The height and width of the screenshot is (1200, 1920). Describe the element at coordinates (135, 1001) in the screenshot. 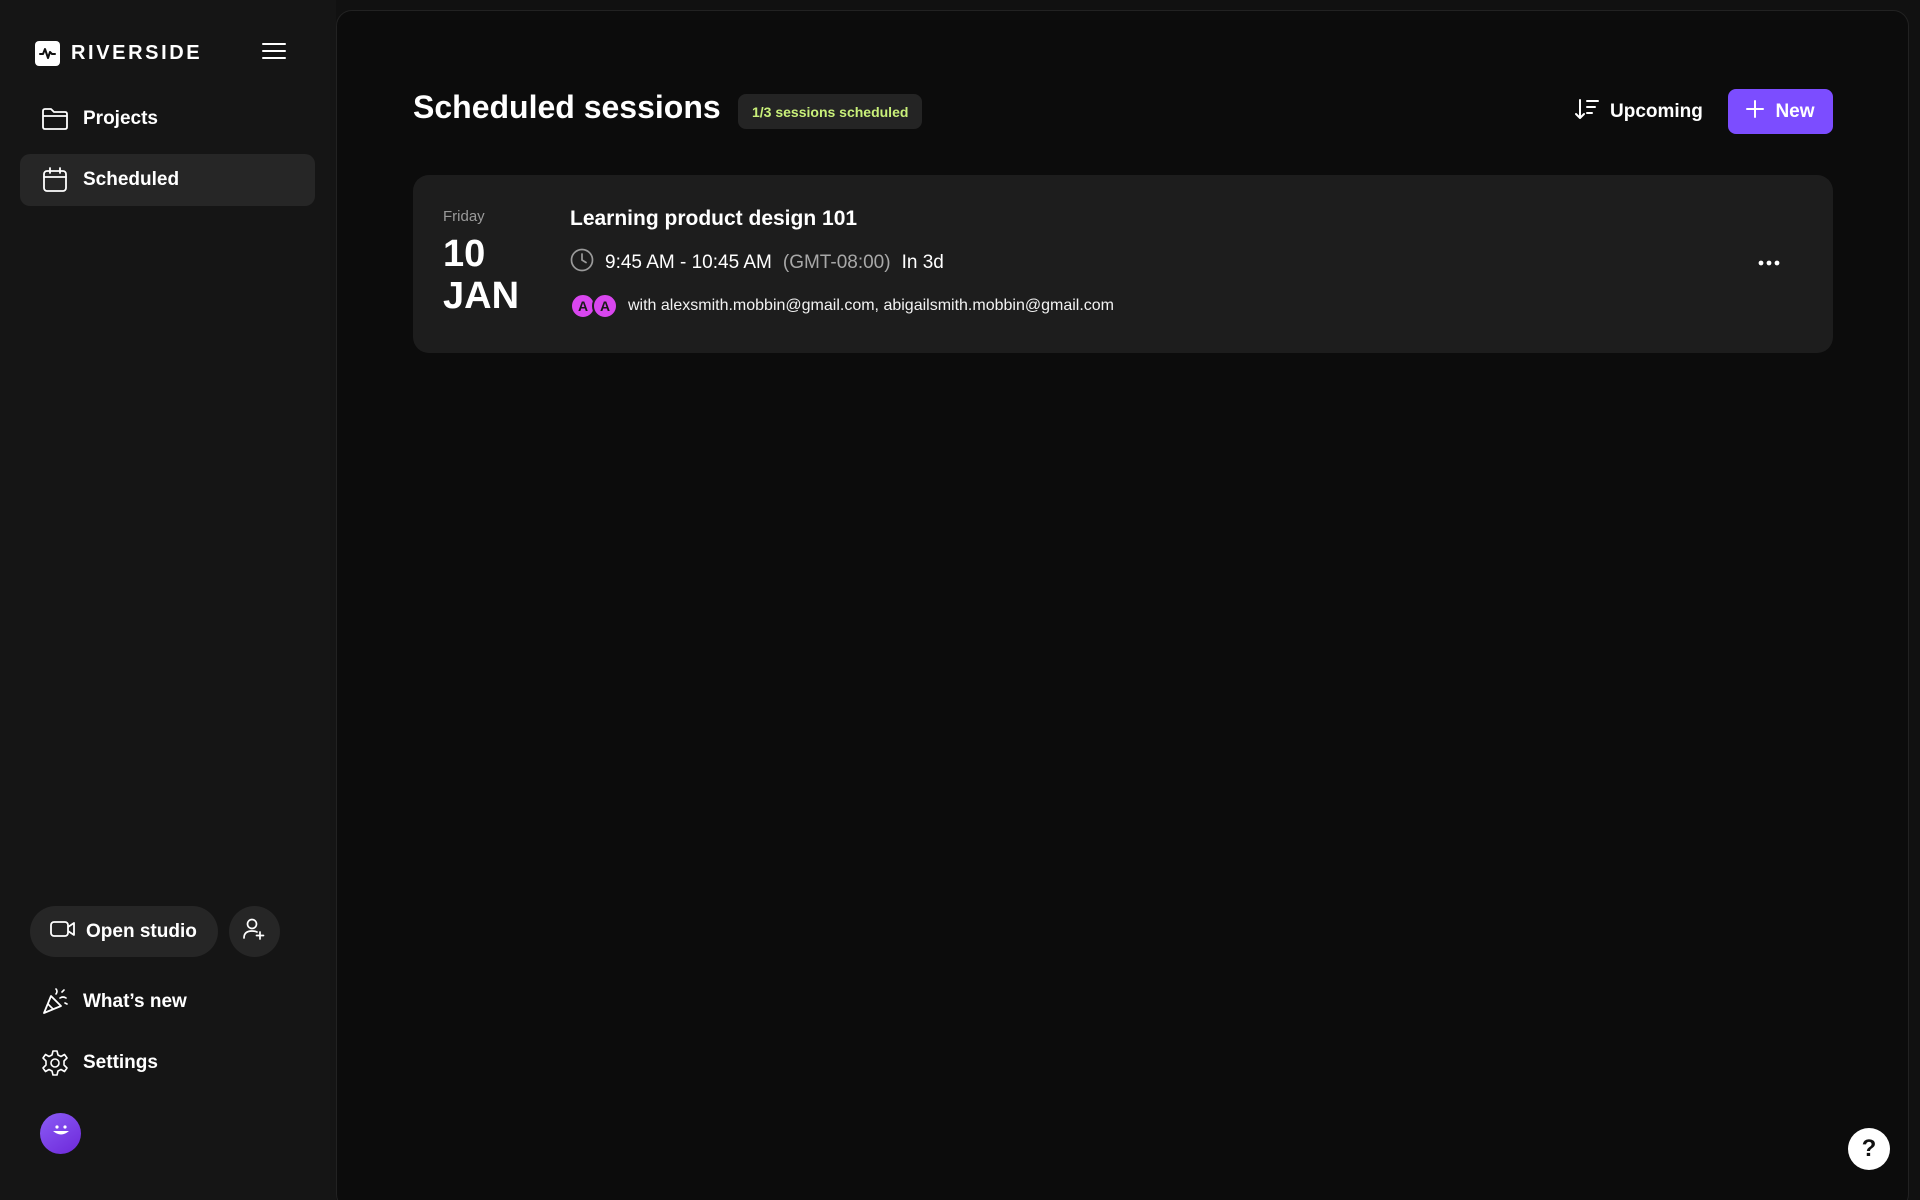

I see `sidebar-item-label: What’s new` at that location.